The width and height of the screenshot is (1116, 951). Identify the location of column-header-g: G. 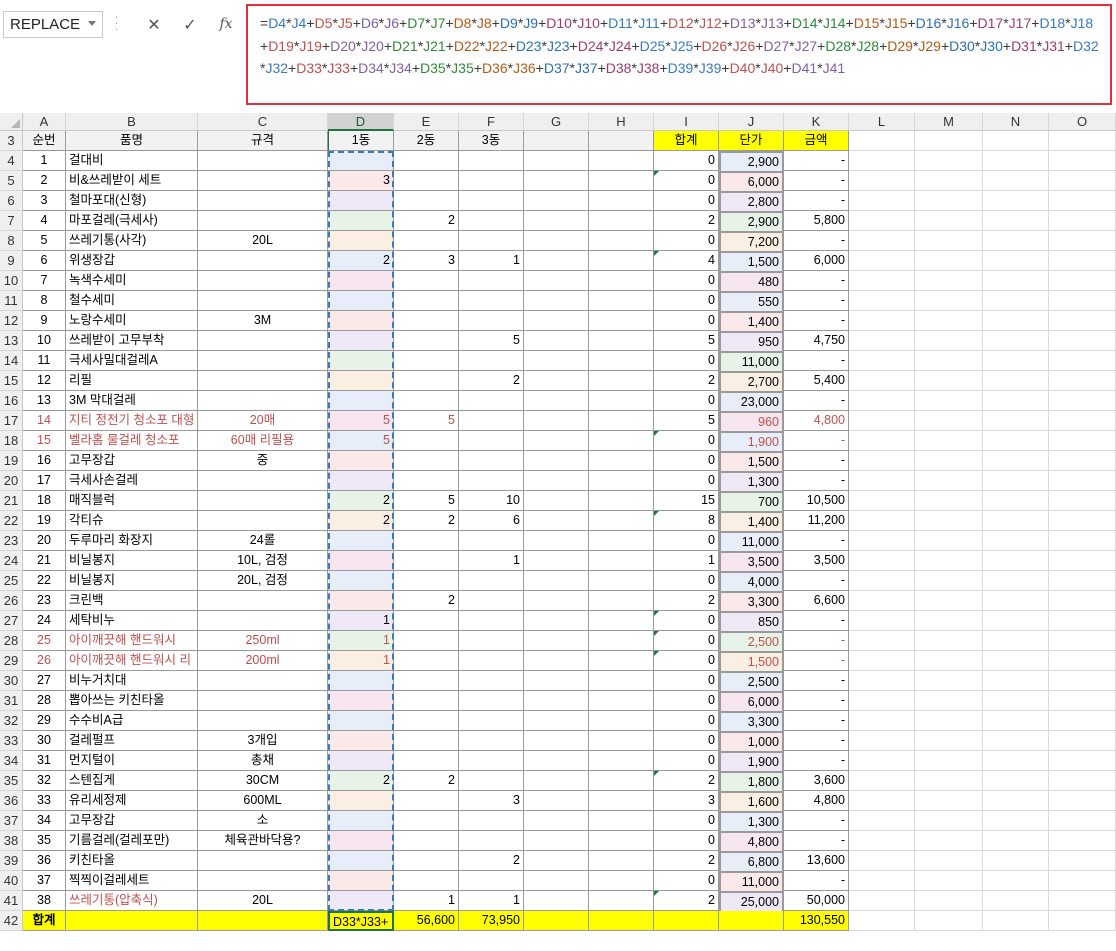
(556, 122).